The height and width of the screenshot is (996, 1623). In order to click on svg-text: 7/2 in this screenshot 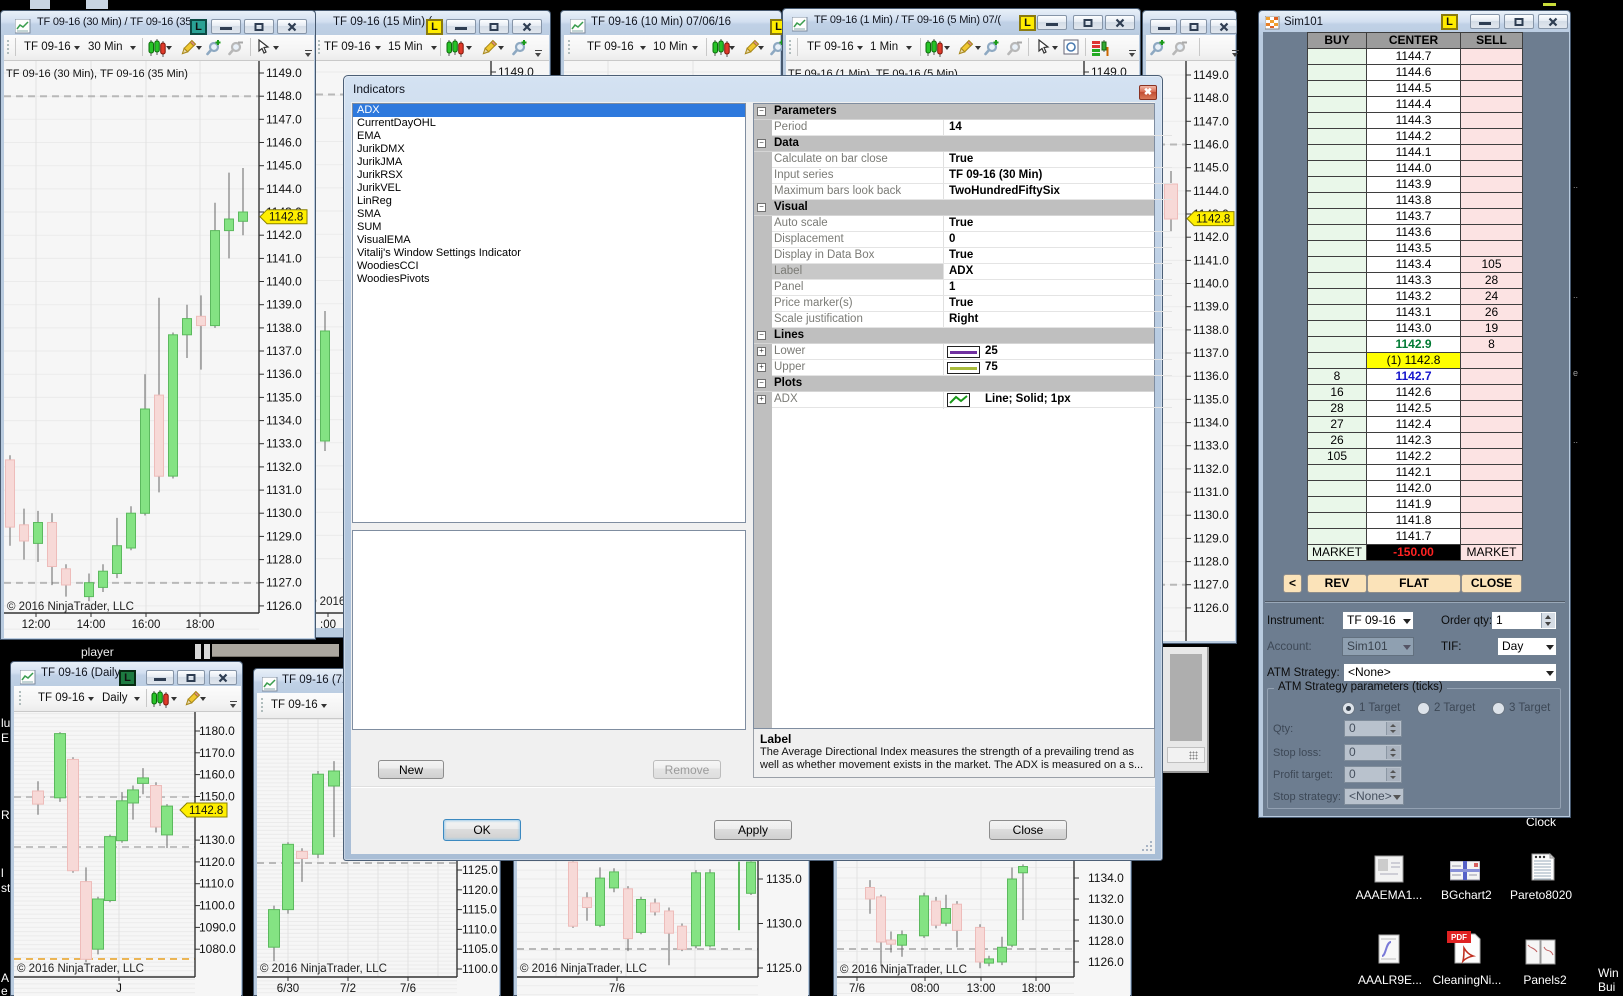, I will do `click(348, 989)`.